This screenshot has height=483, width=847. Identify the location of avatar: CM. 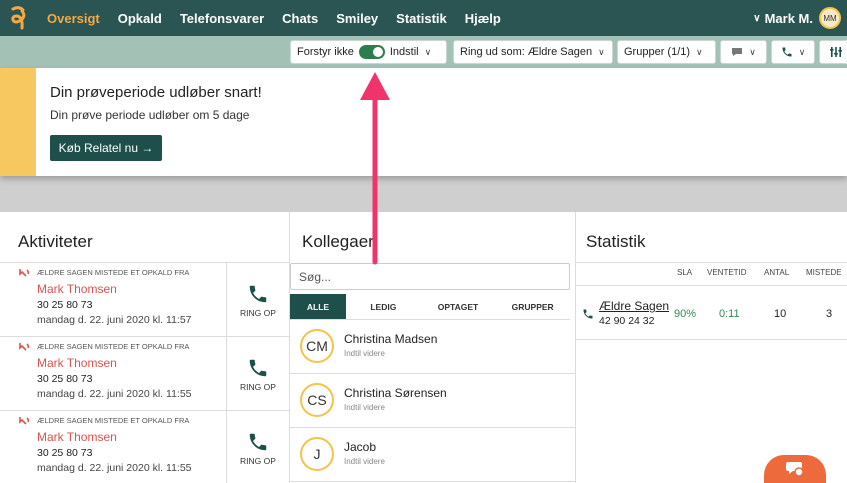
(317, 346).